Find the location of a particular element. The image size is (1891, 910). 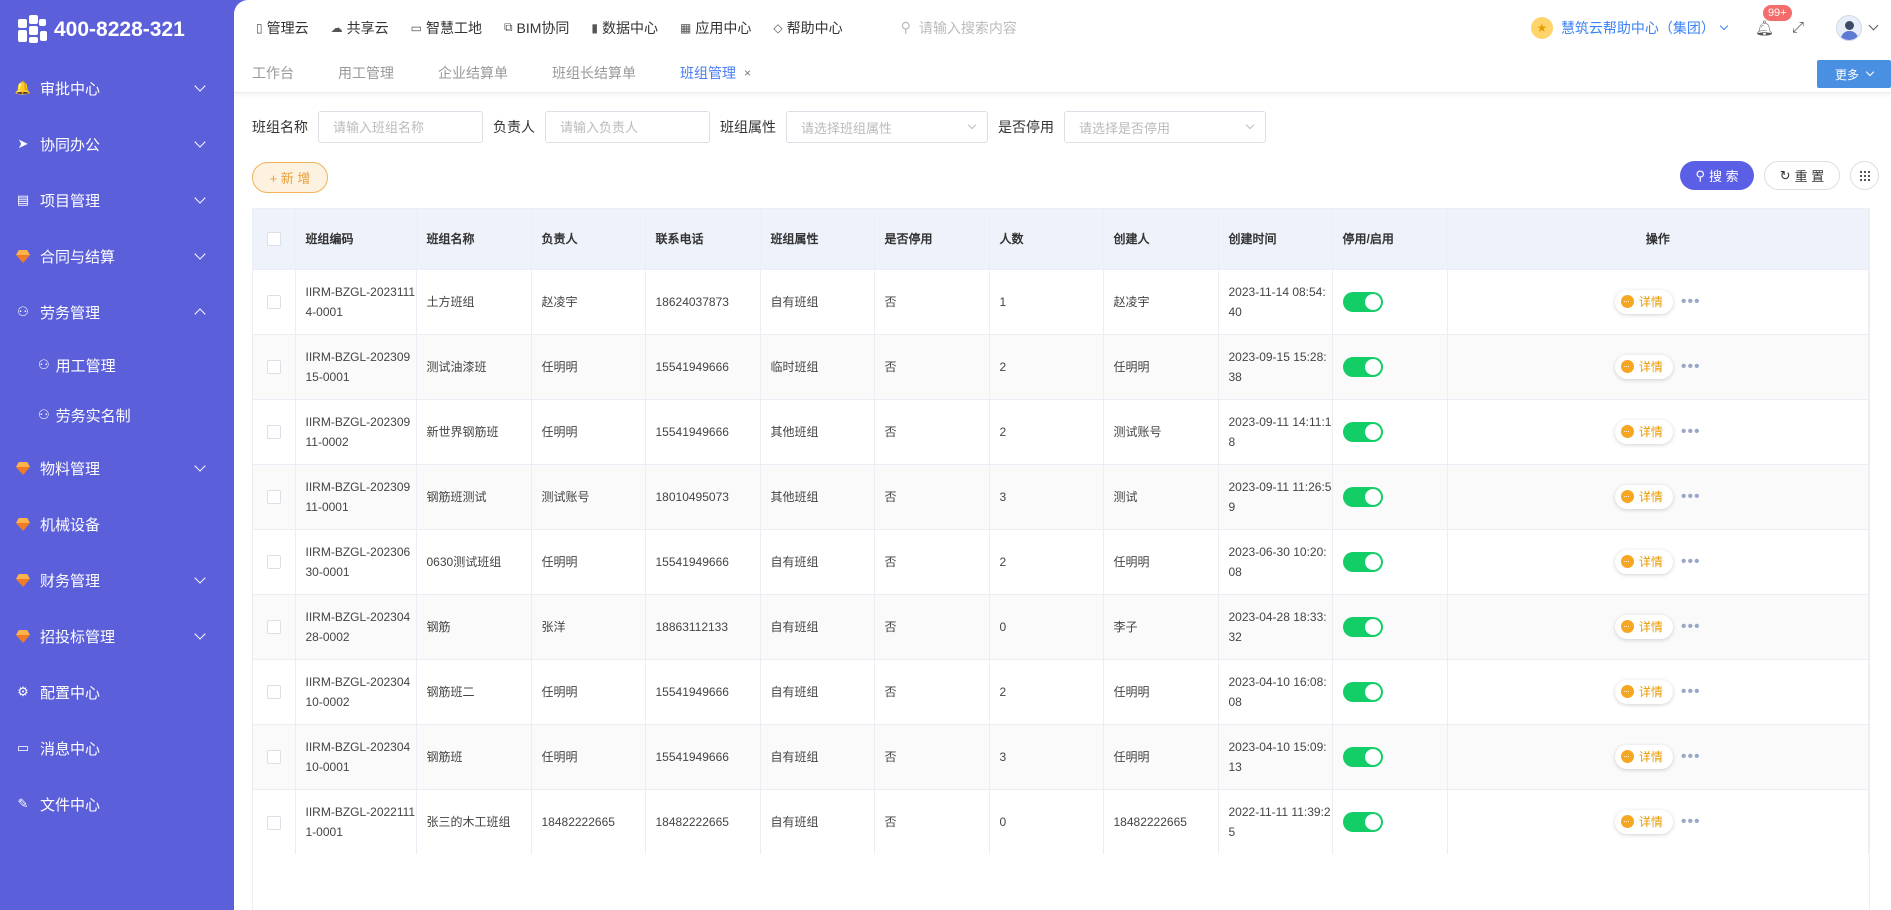

cell-attr: 自有班组 is located at coordinates (817, 561).